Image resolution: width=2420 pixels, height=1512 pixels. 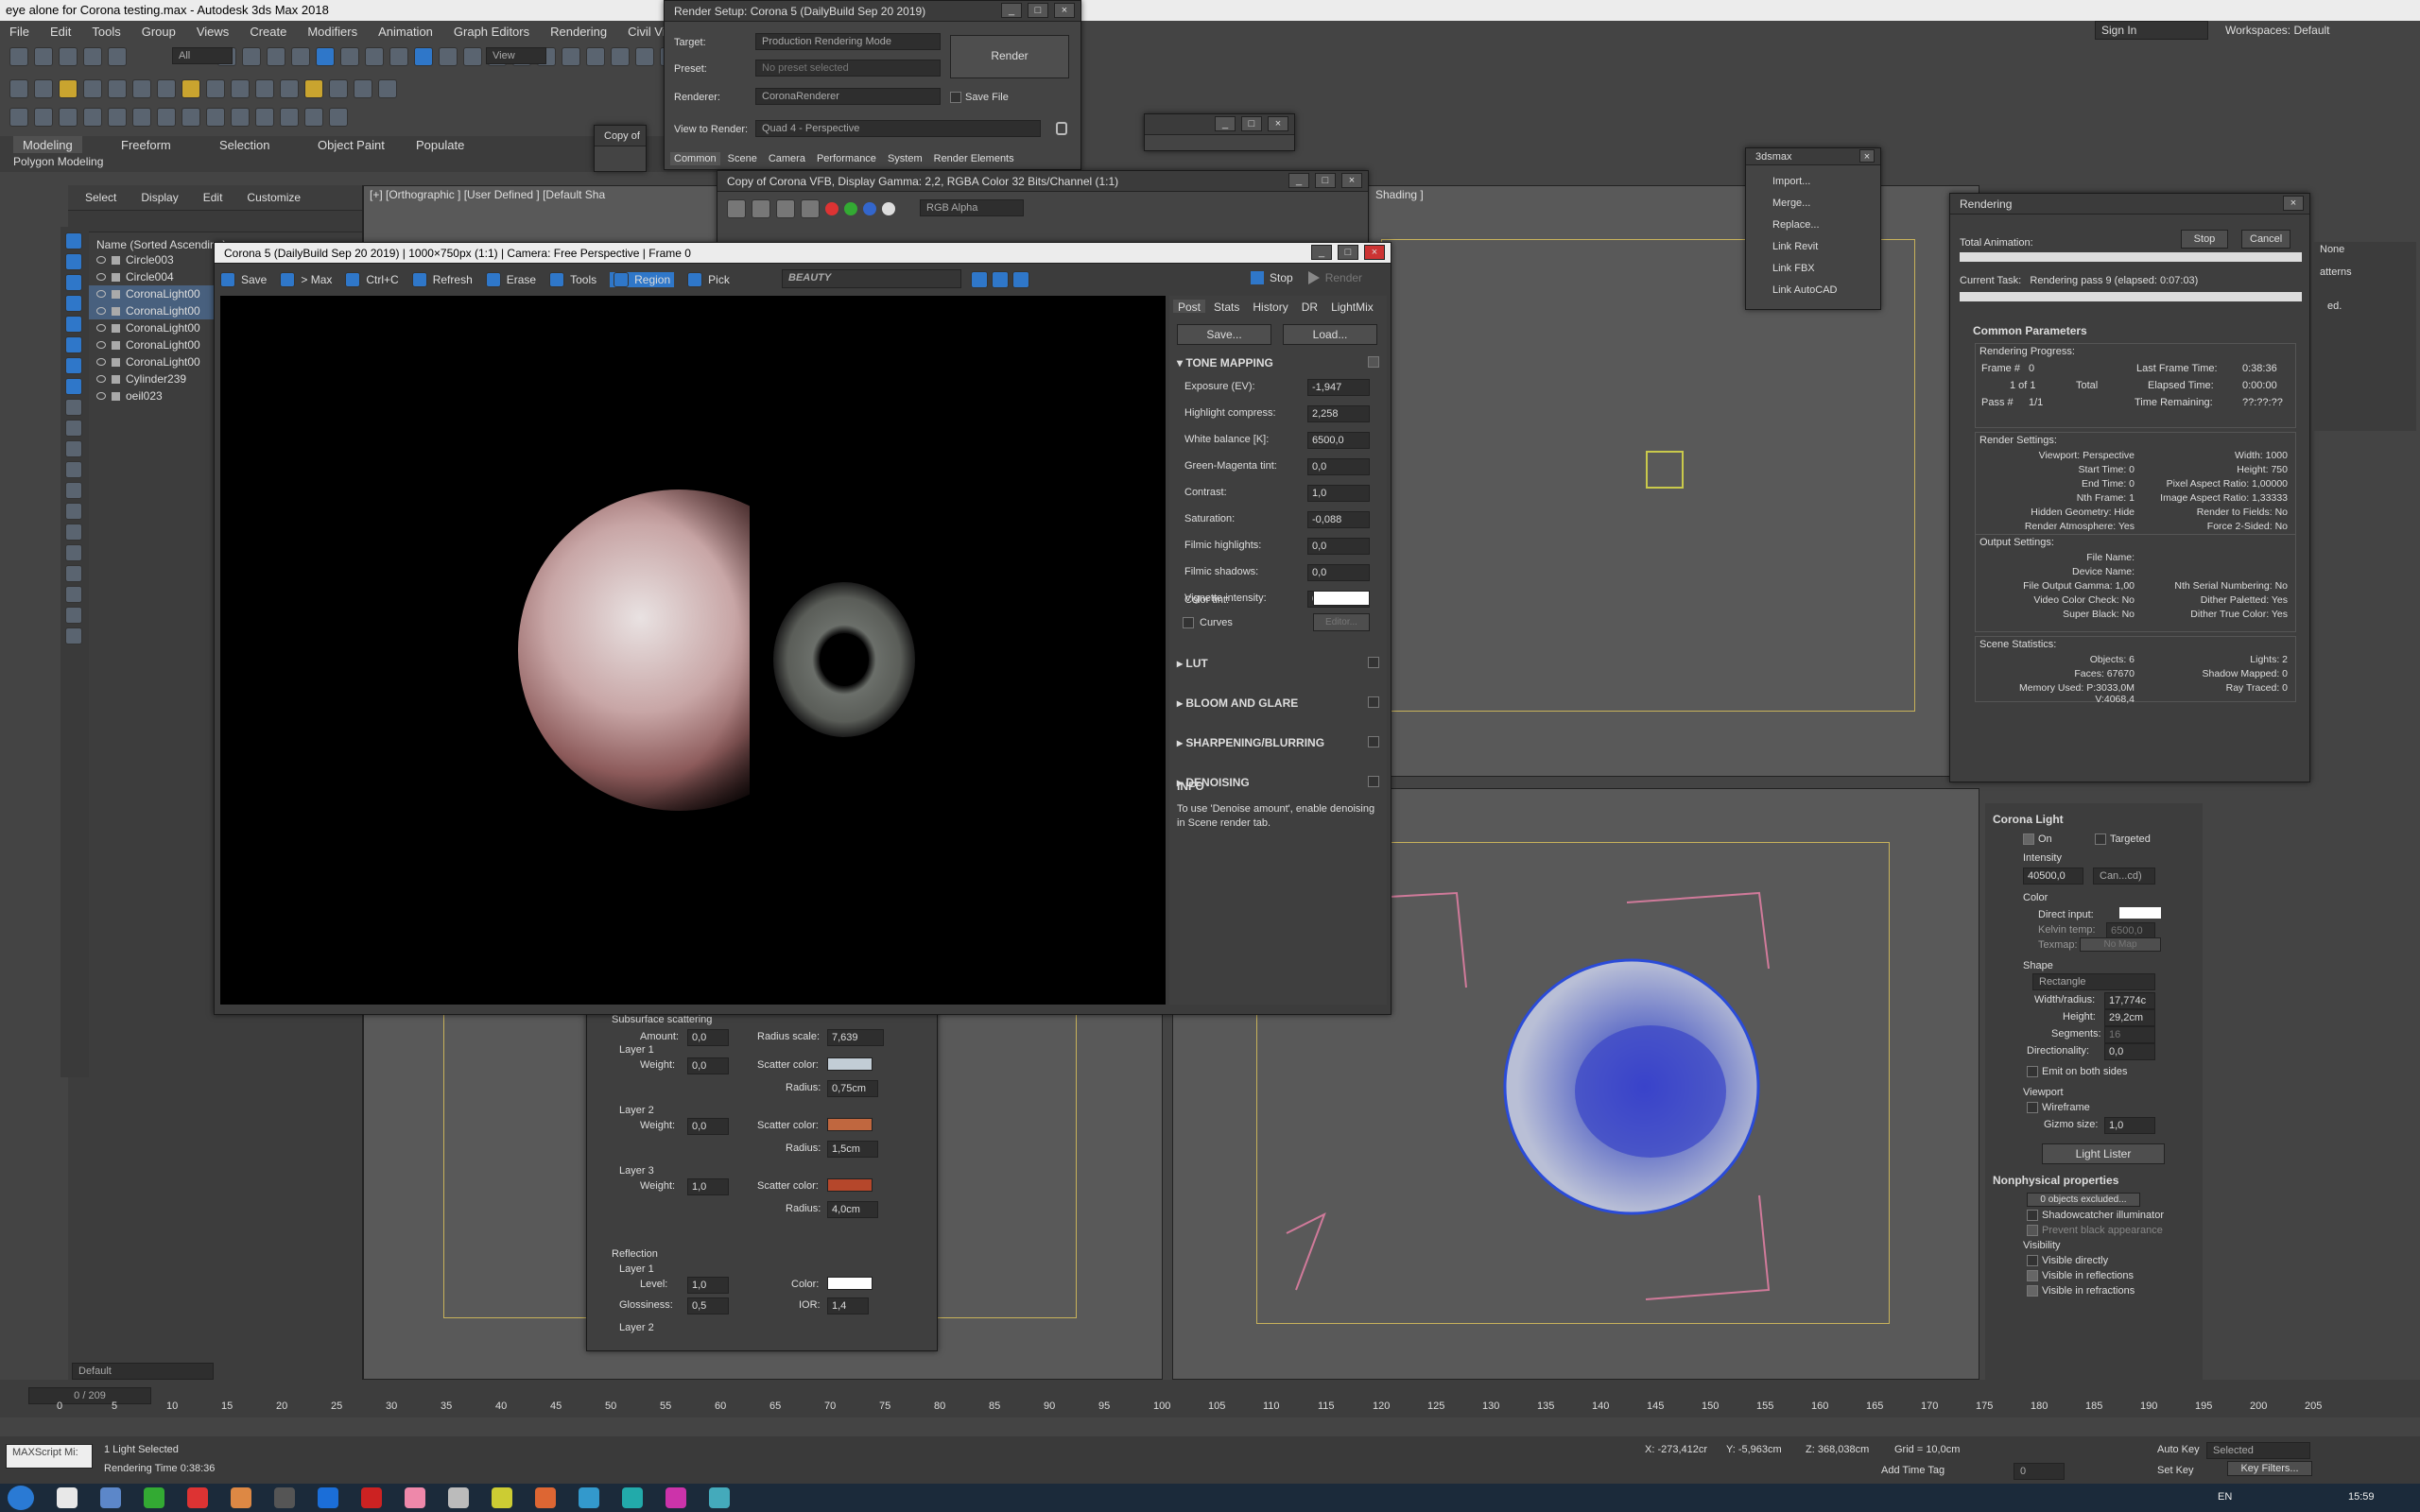 I want to click on shape-dropdown: Rectangle, so click(x=2093, y=981).